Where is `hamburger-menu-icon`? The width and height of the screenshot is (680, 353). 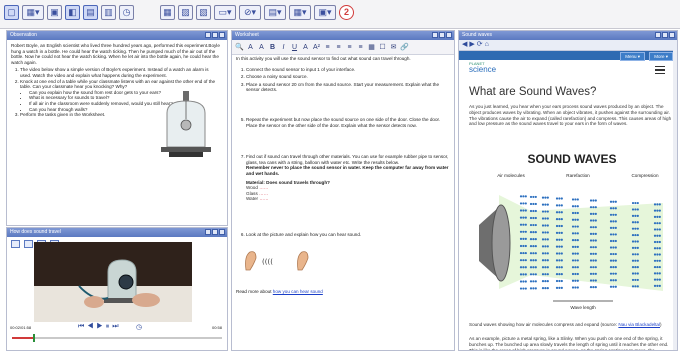 hamburger-menu-icon is located at coordinates (660, 70).